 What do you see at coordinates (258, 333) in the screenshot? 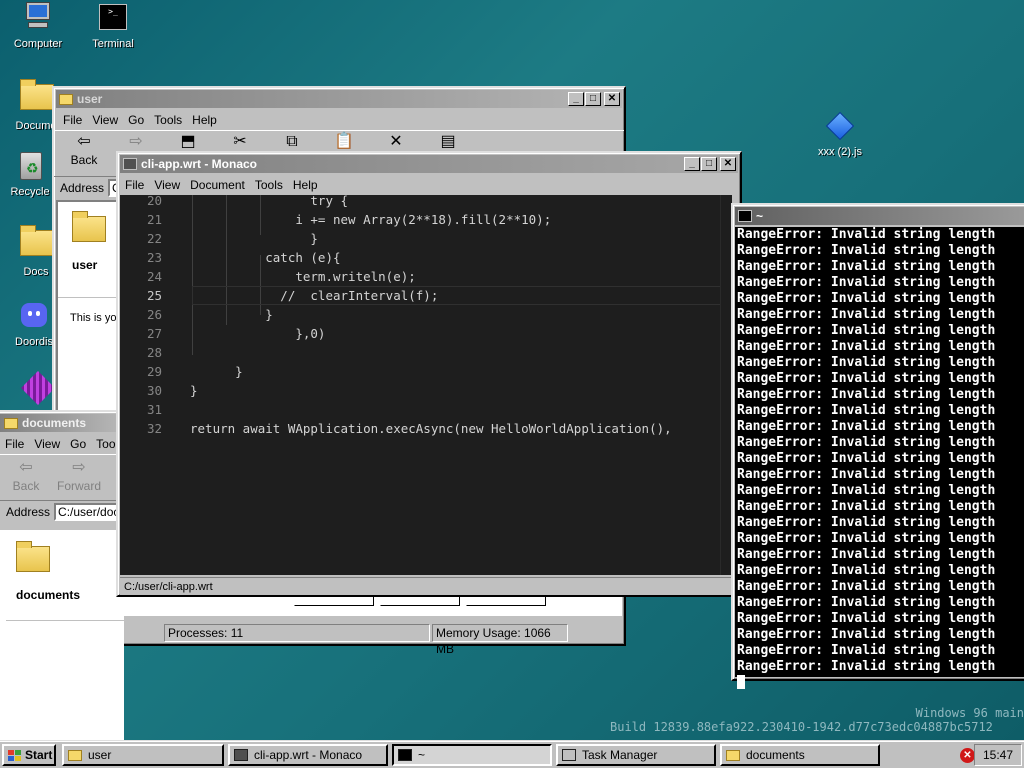
I see `line-code: },0)` at bounding box center [258, 333].